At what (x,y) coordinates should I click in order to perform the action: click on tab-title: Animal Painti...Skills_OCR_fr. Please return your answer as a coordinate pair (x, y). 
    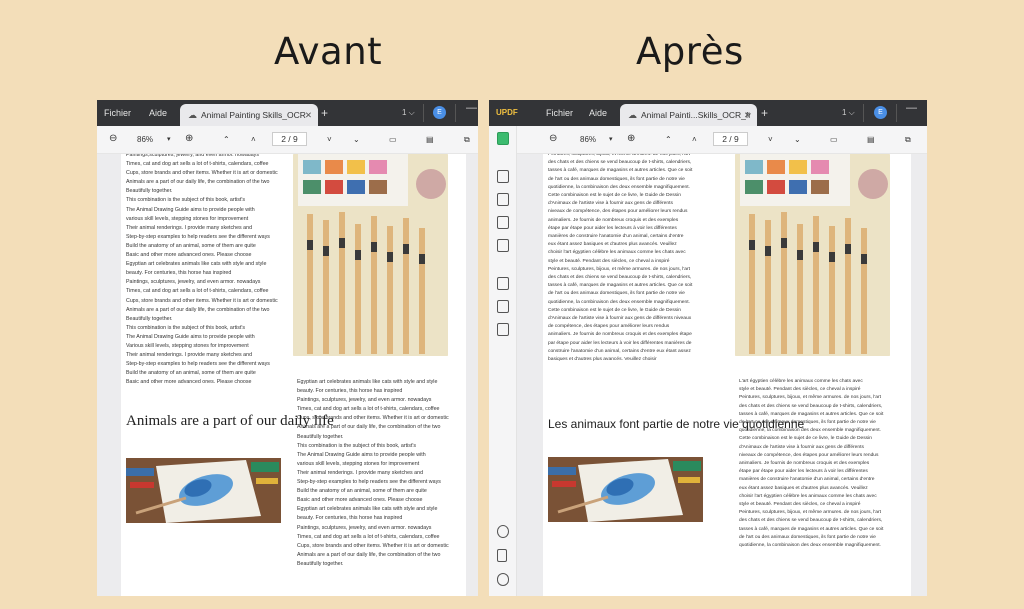
    Looking at the image, I should click on (696, 115).